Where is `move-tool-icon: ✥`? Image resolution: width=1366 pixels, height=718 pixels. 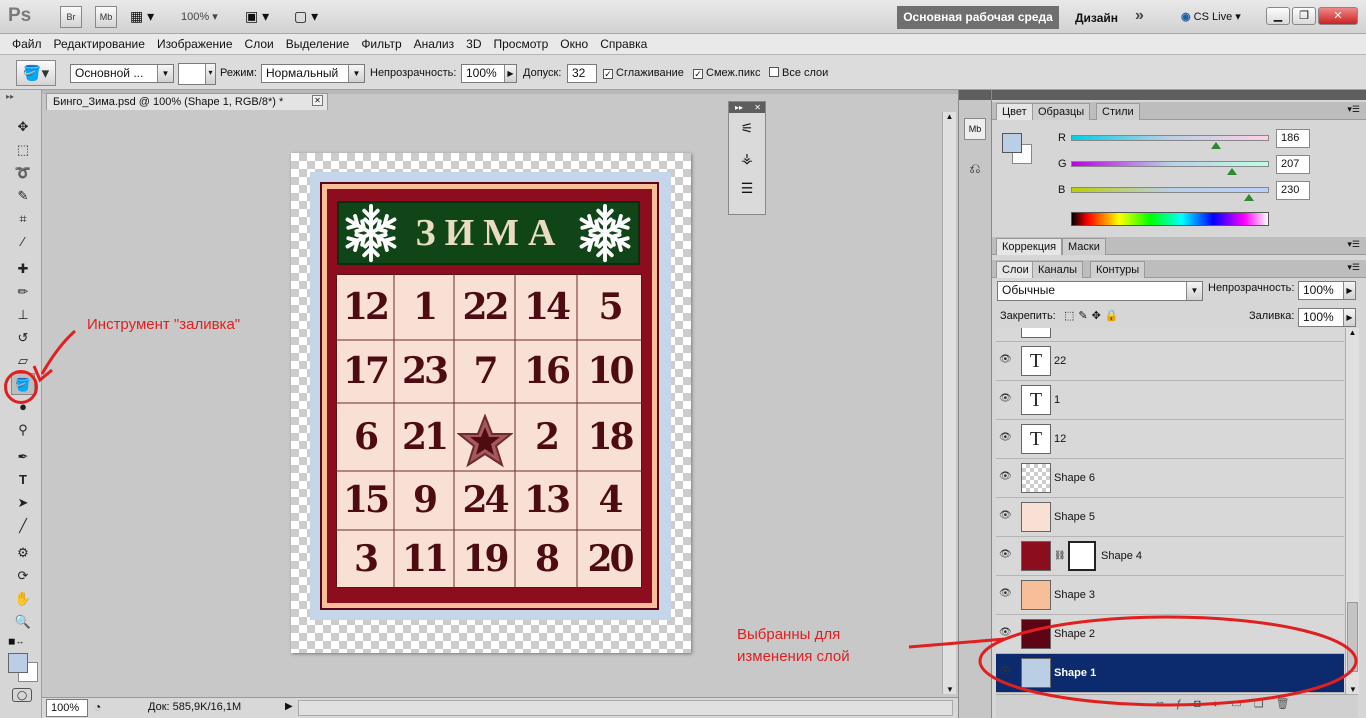 move-tool-icon: ✥ is located at coordinates (23, 127).